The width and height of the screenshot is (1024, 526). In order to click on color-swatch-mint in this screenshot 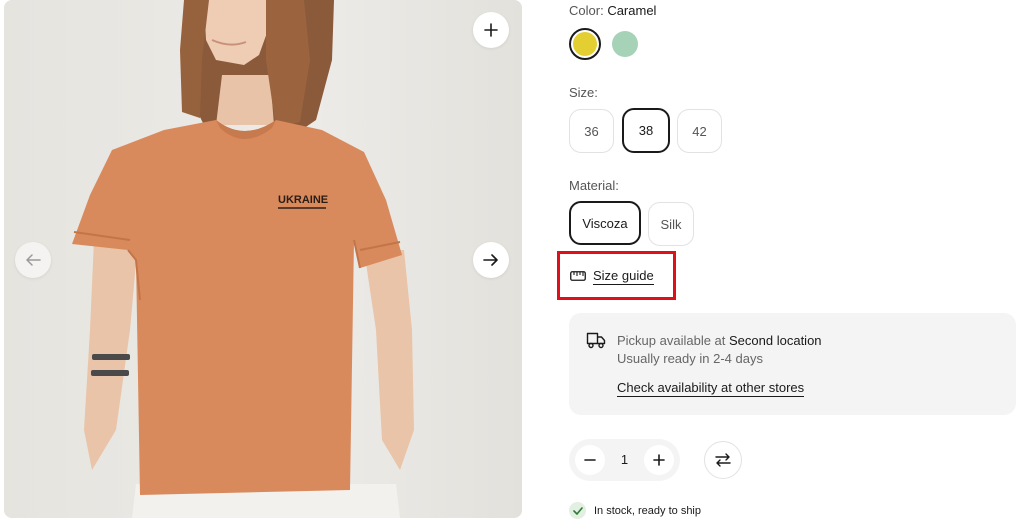, I will do `click(625, 44)`.